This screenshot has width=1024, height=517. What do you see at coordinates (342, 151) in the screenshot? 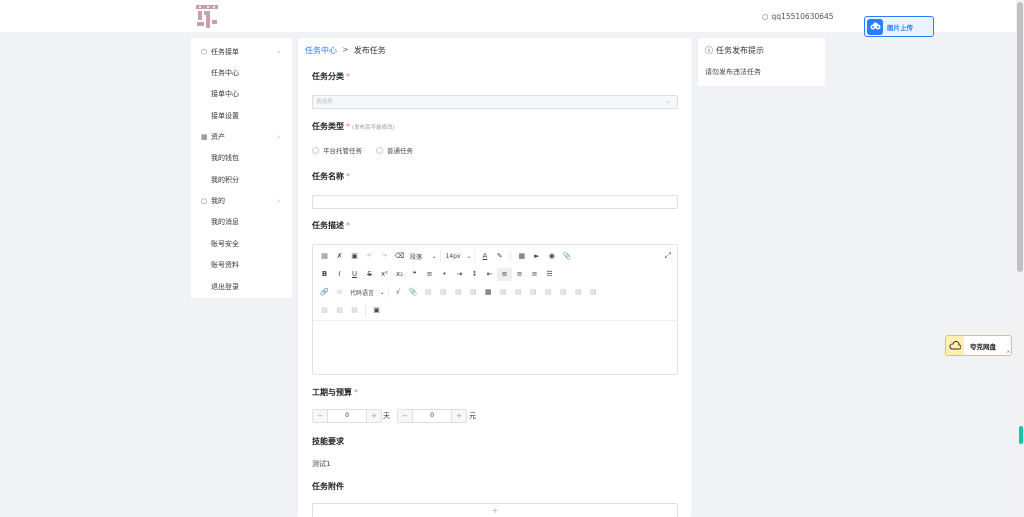
I see `radio-label: 平台托管任务` at bounding box center [342, 151].